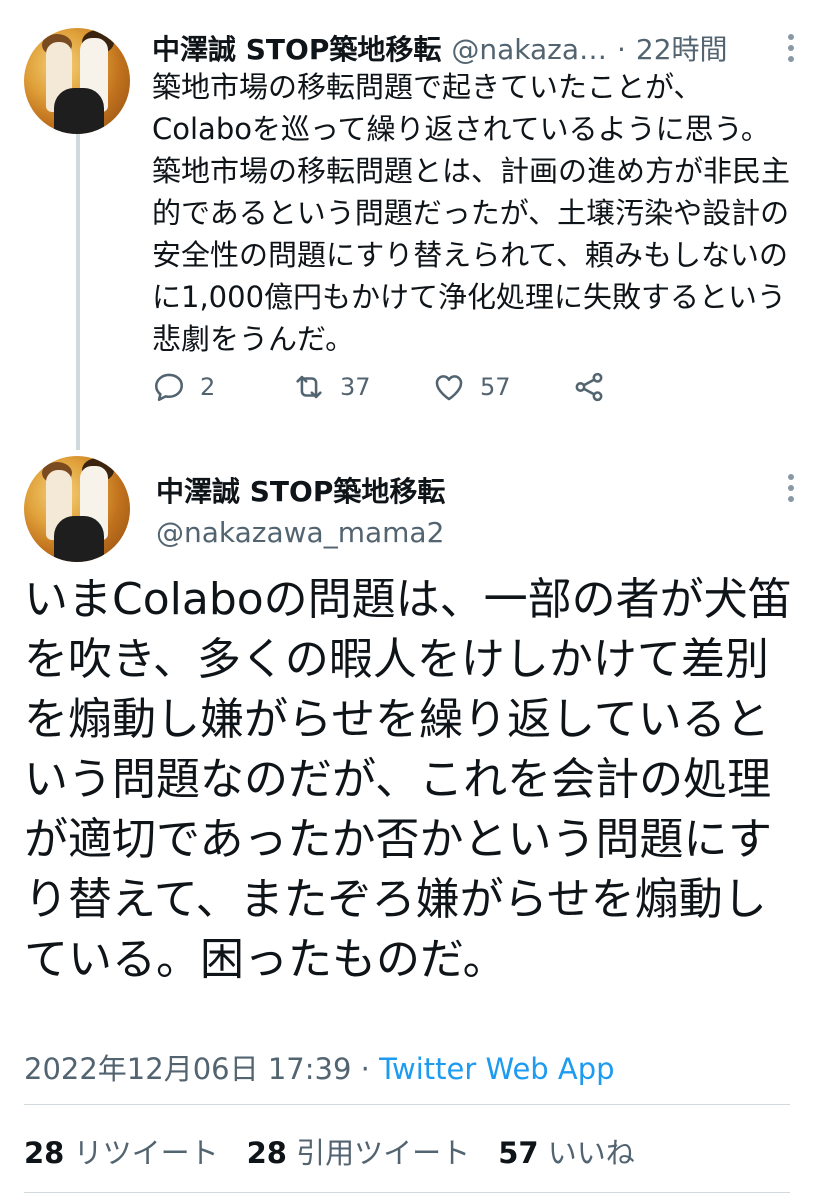  I want to click on like-icon, so click(449, 388).